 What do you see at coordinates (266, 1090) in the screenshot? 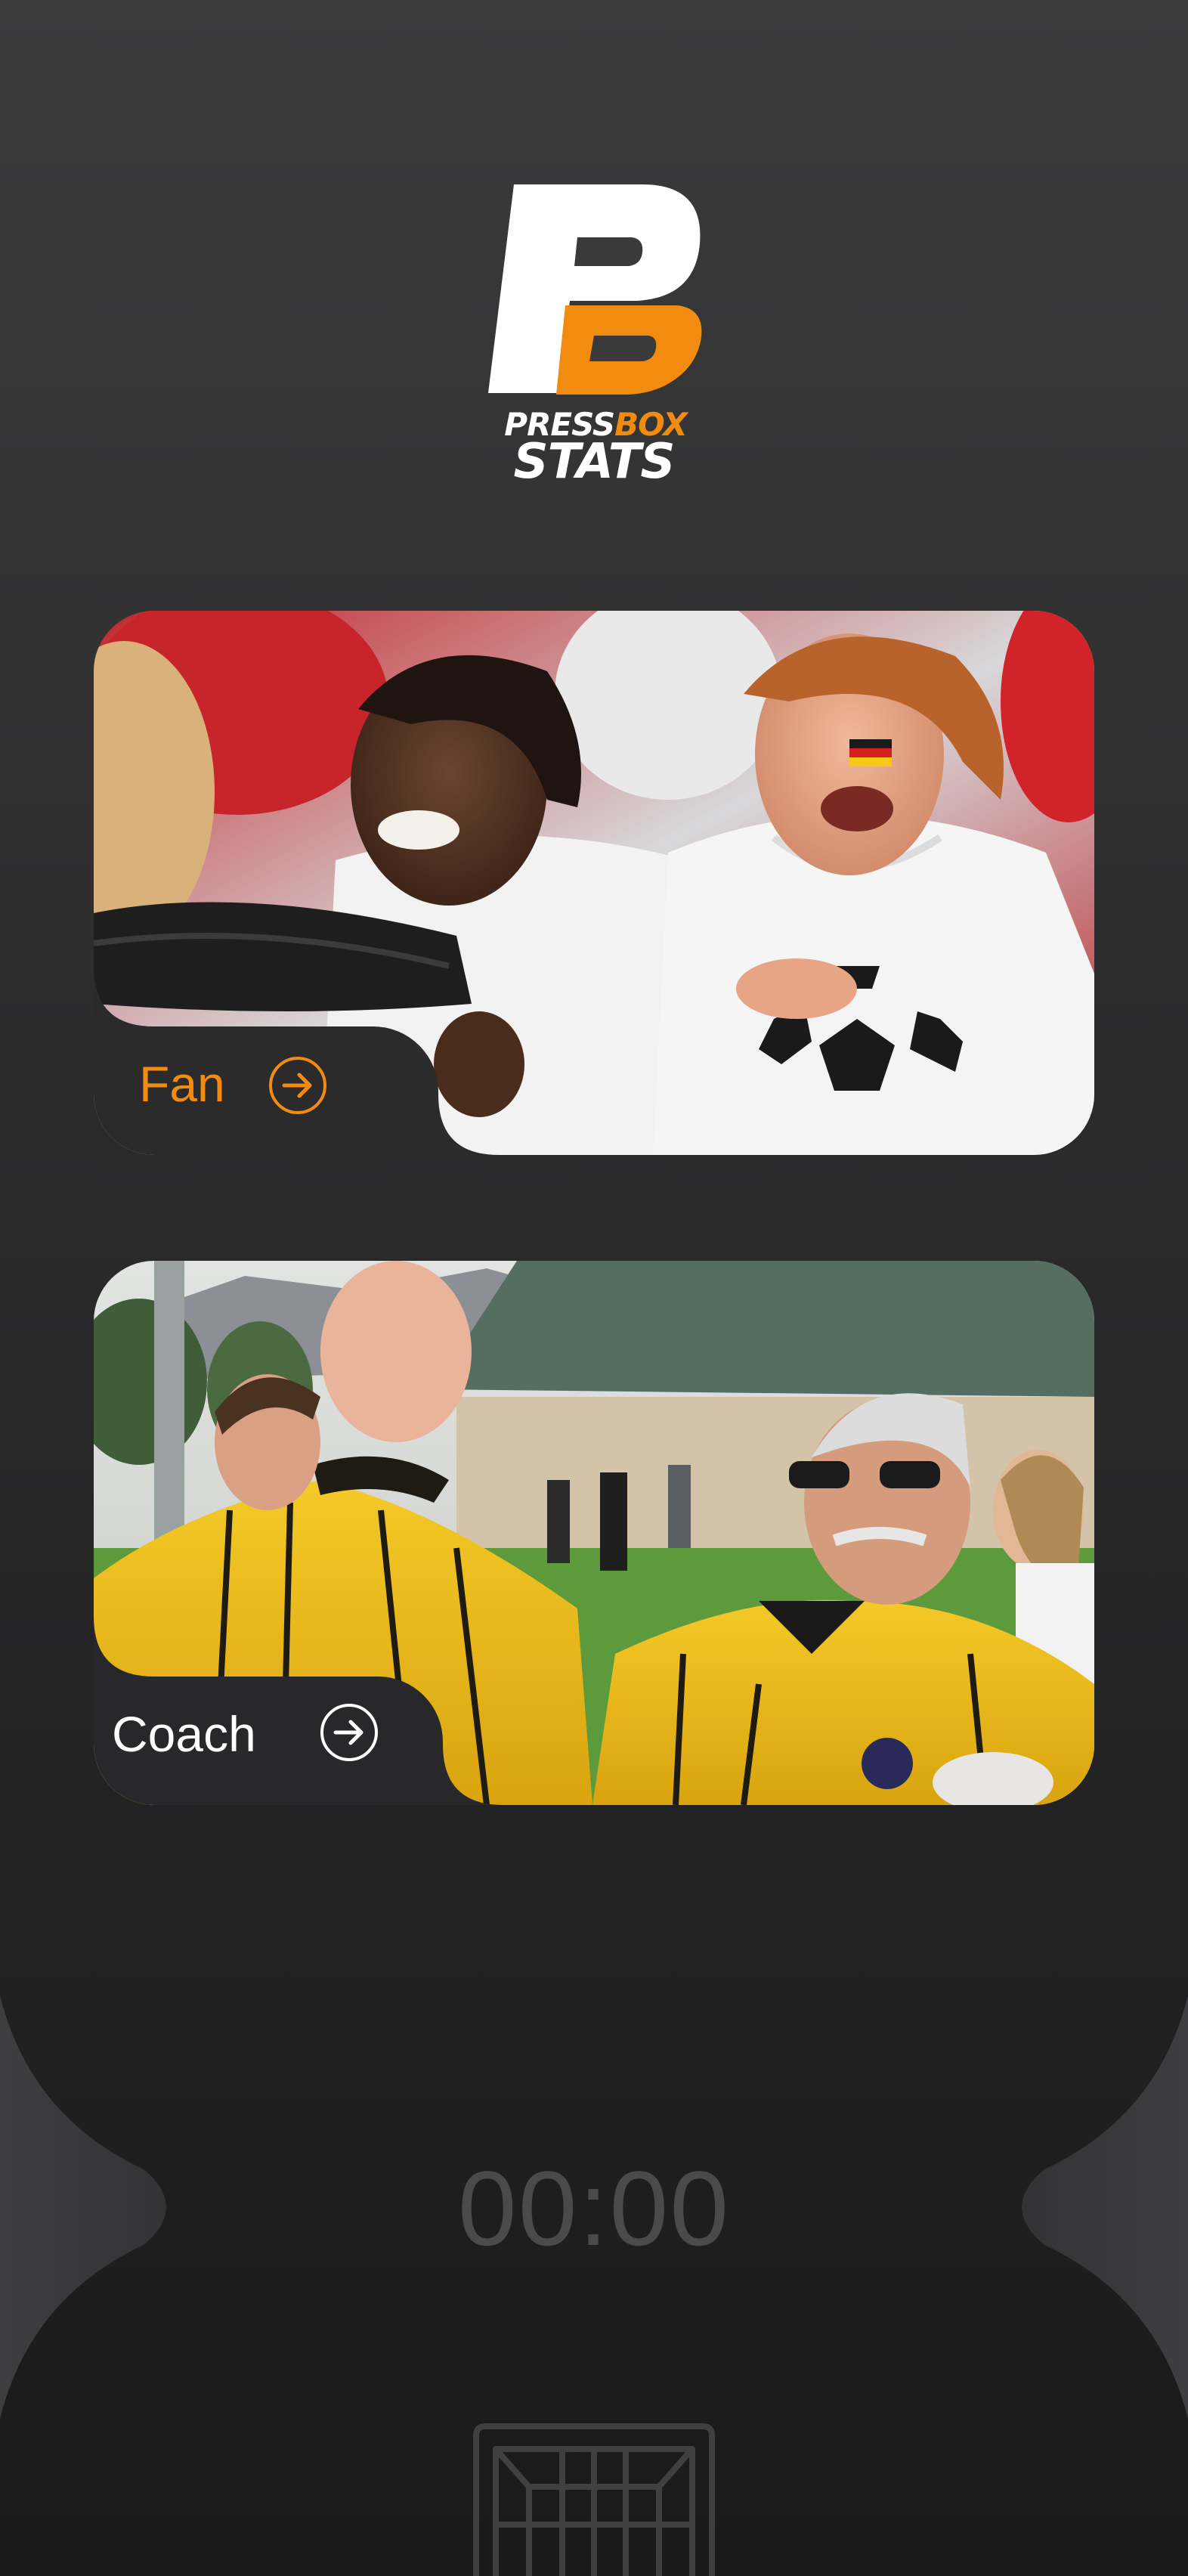
I see `fan-label-tab: Fan` at bounding box center [266, 1090].